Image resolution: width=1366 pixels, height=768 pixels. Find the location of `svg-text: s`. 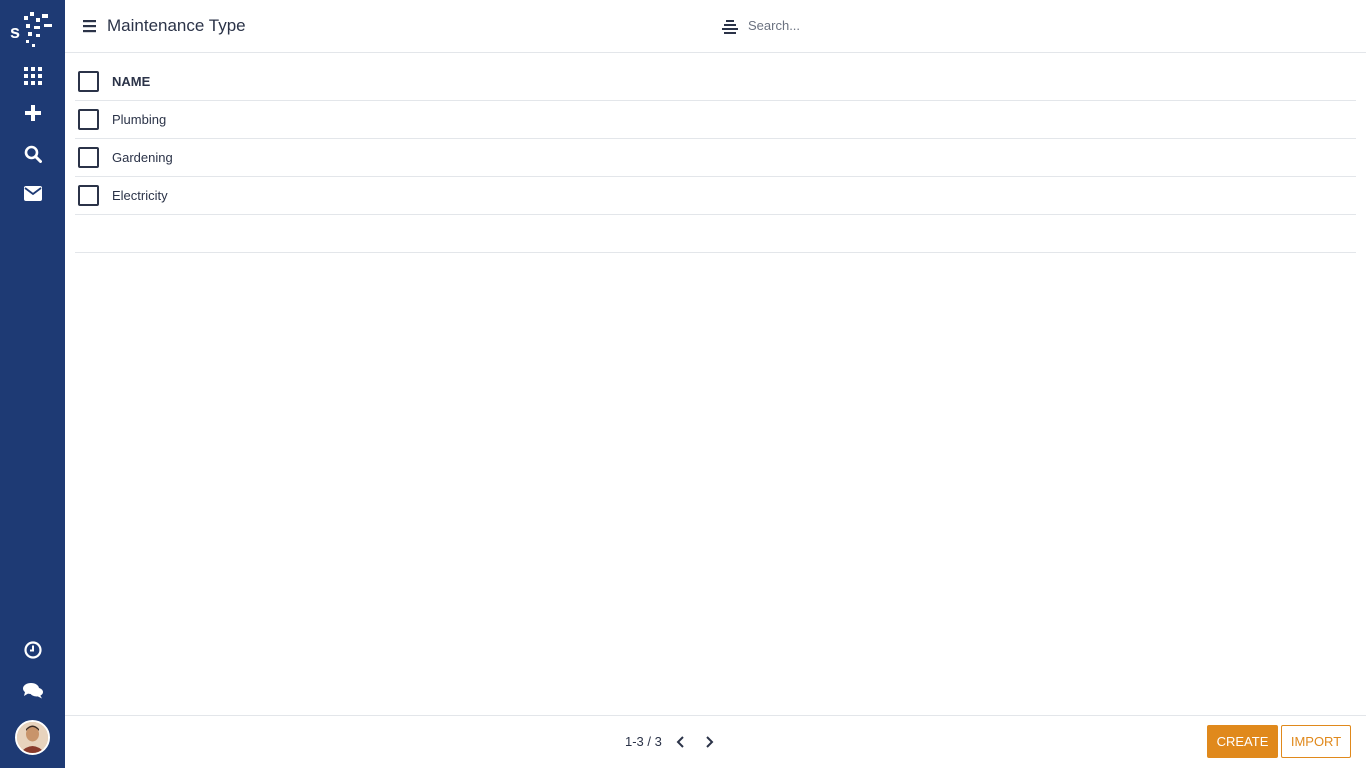

svg-text: s is located at coordinates (15, 32).